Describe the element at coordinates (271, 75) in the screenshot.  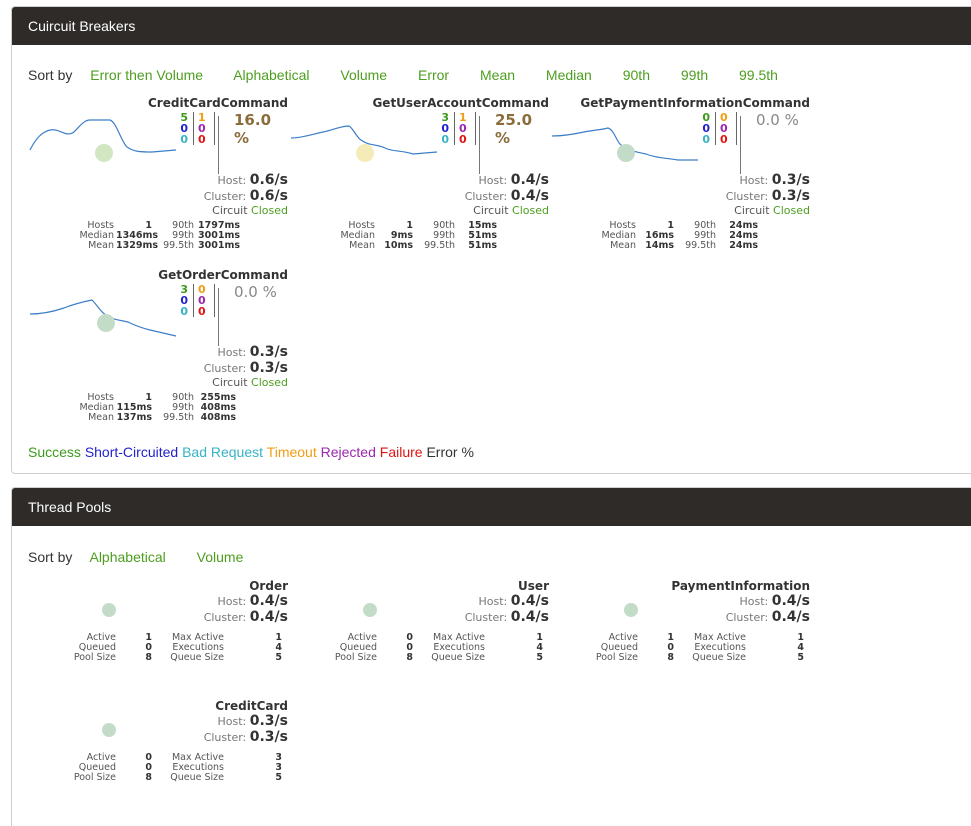
I see `sort-alphabetical: Alphabetical` at that location.